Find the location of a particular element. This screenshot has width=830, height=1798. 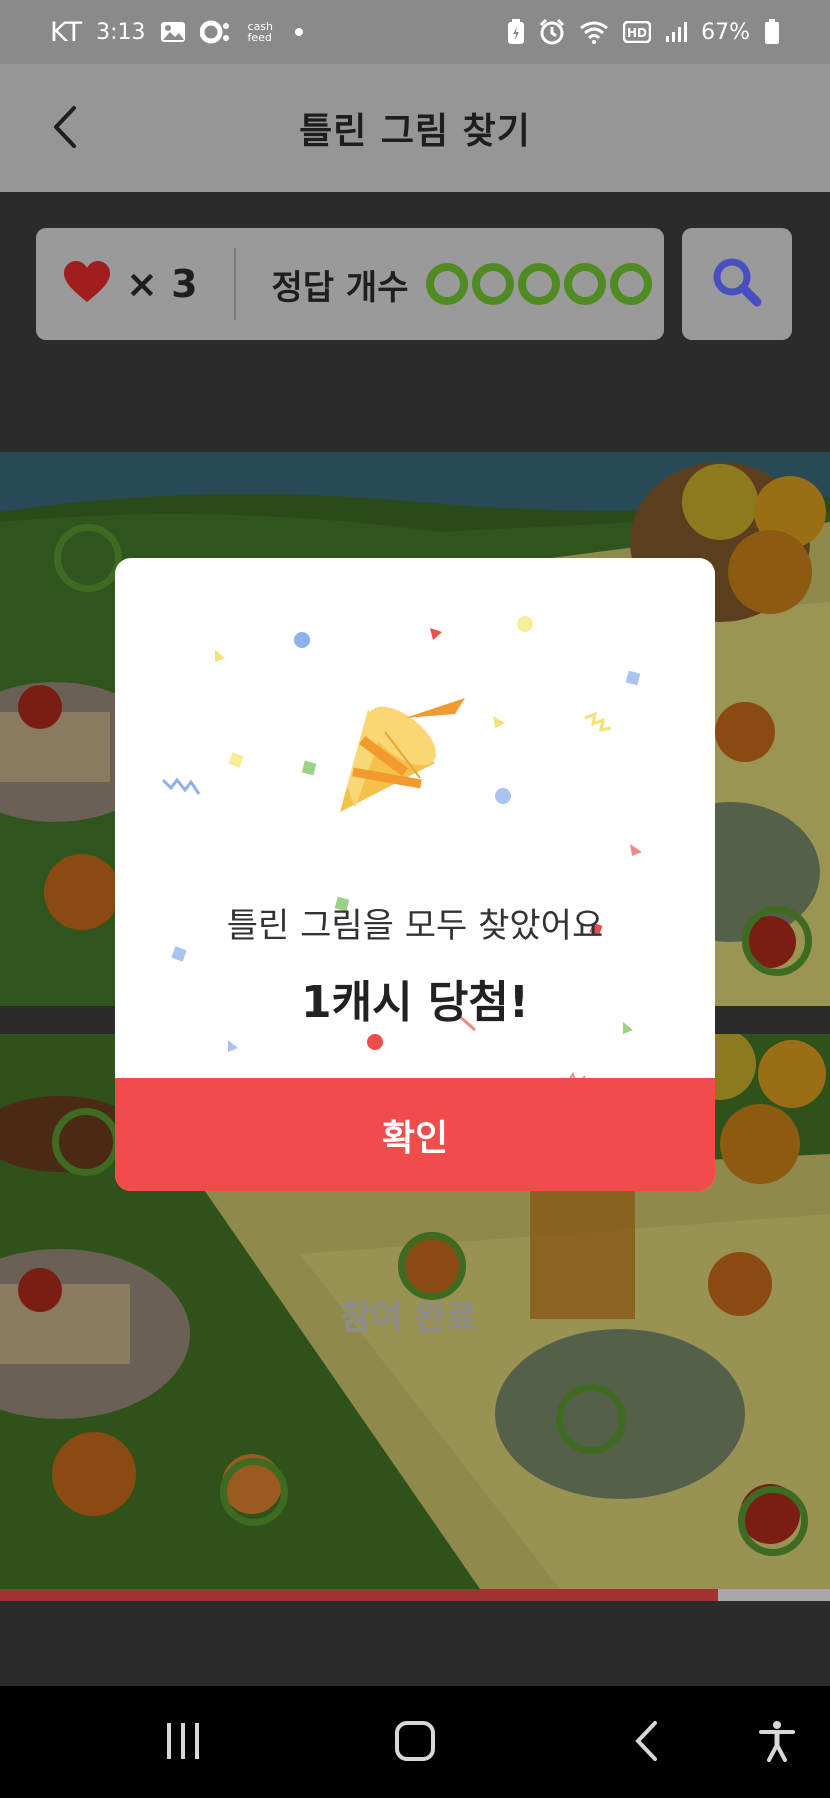

home-button is located at coordinates (415, 1743).